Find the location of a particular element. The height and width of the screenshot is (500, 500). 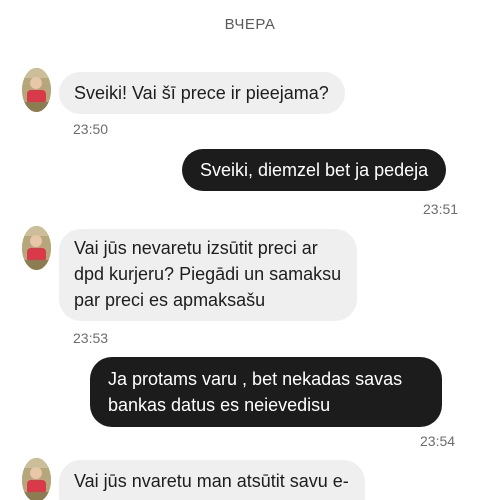

message-timestamp: 23:51 is located at coordinates (441, 209).